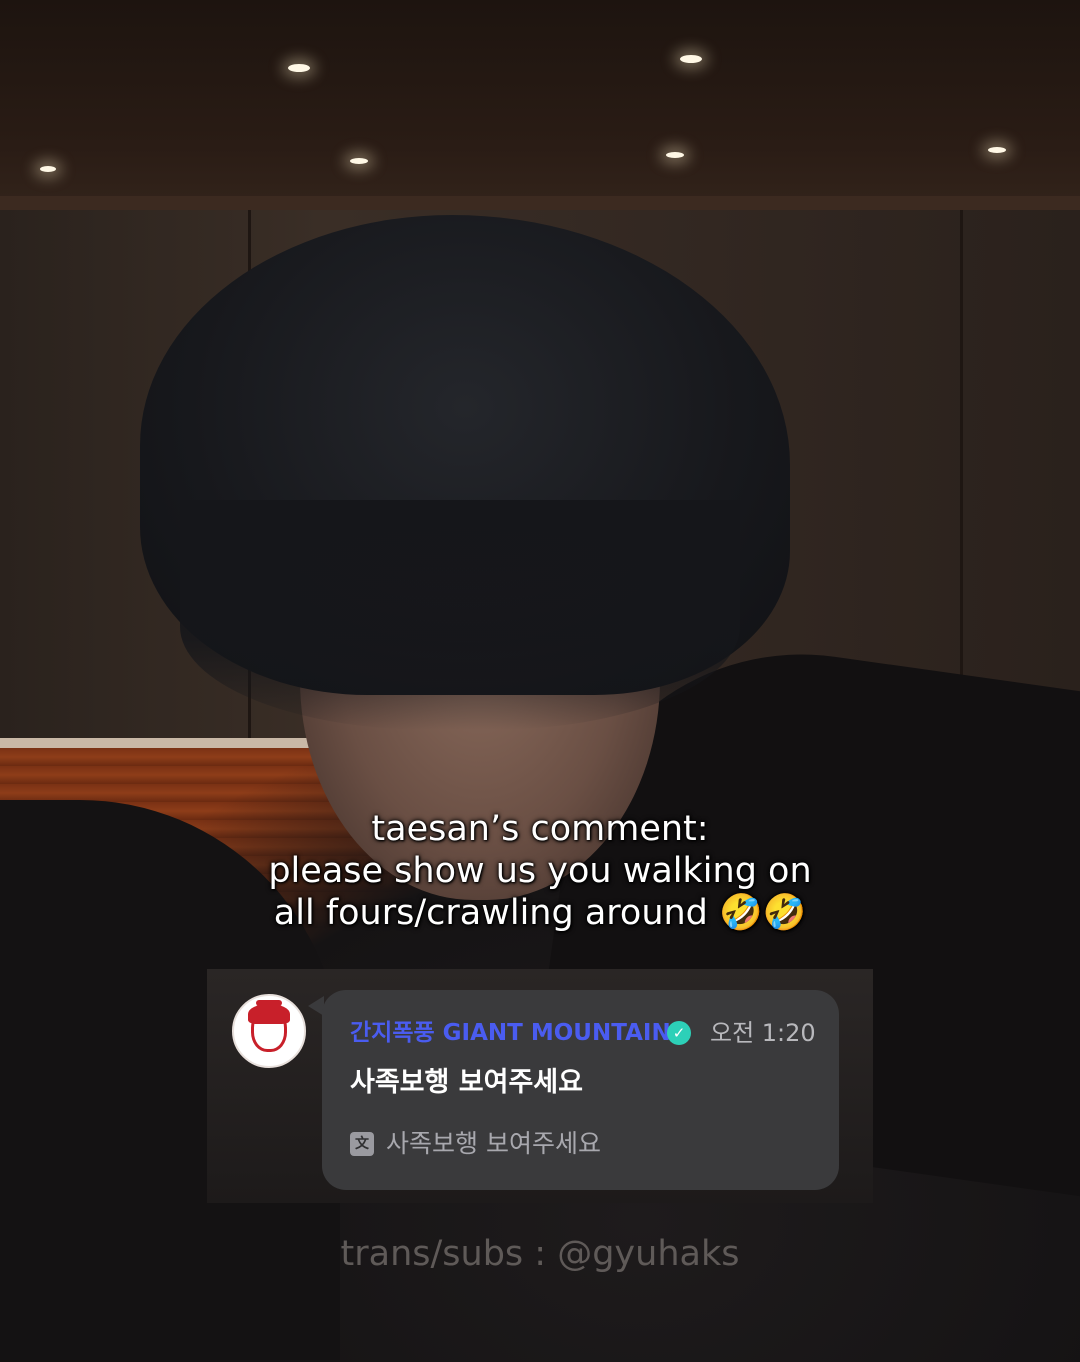 The height and width of the screenshot is (1362, 1080). Describe the element at coordinates (679, 1033) in the screenshot. I see `verified-check-icon: ✓` at that location.